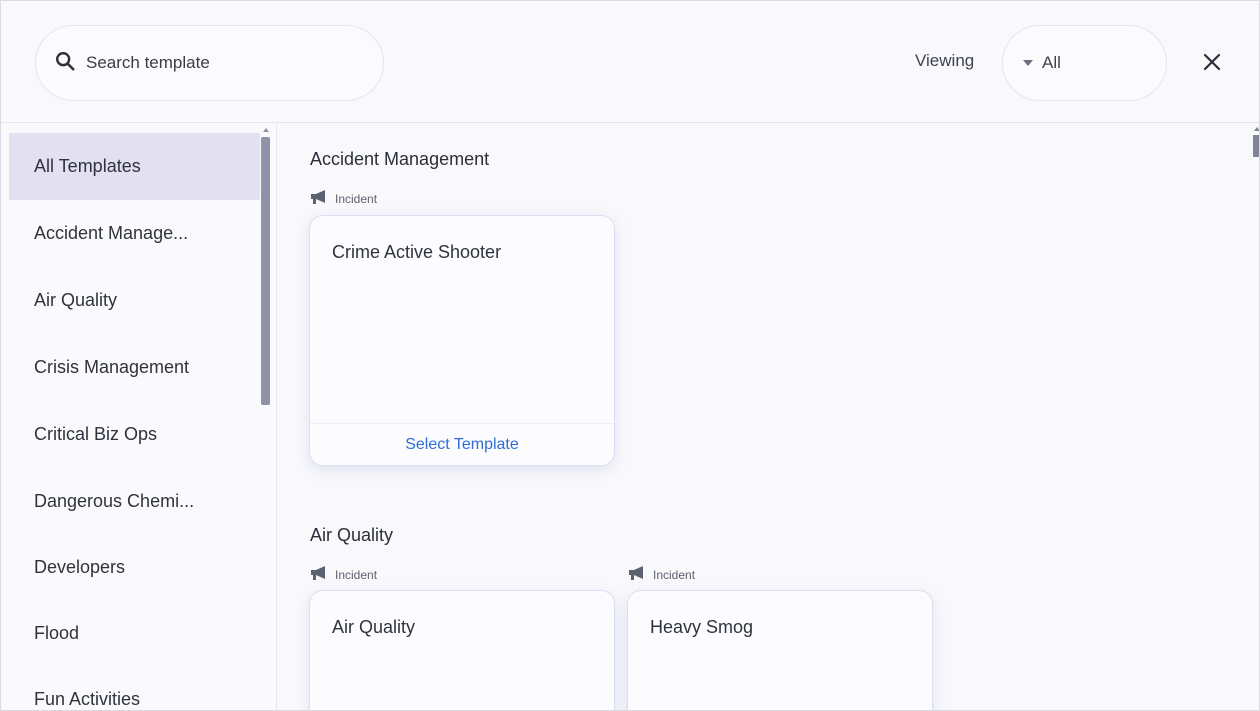  I want to click on main-scrollbar-thumb, so click(1256, 146).